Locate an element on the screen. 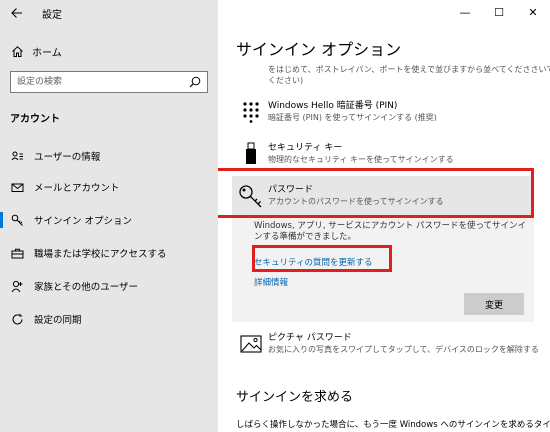 Image resolution: width=550 pixels, height=432 pixels. sidebar-item-work-school: 職場または学校にアクセスする is located at coordinates (109, 253).